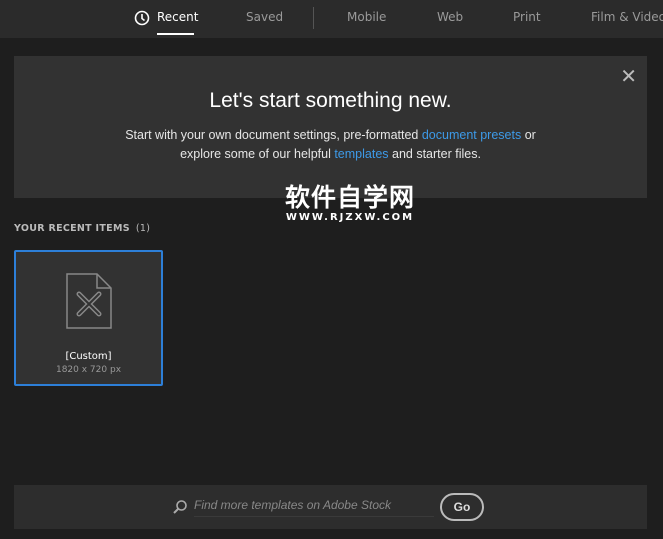 This screenshot has height=539, width=663. What do you see at coordinates (82, 228) in the screenshot?
I see `recent-items-heading: YOUR RECENT ITEMS (1)` at bounding box center [82, 228].